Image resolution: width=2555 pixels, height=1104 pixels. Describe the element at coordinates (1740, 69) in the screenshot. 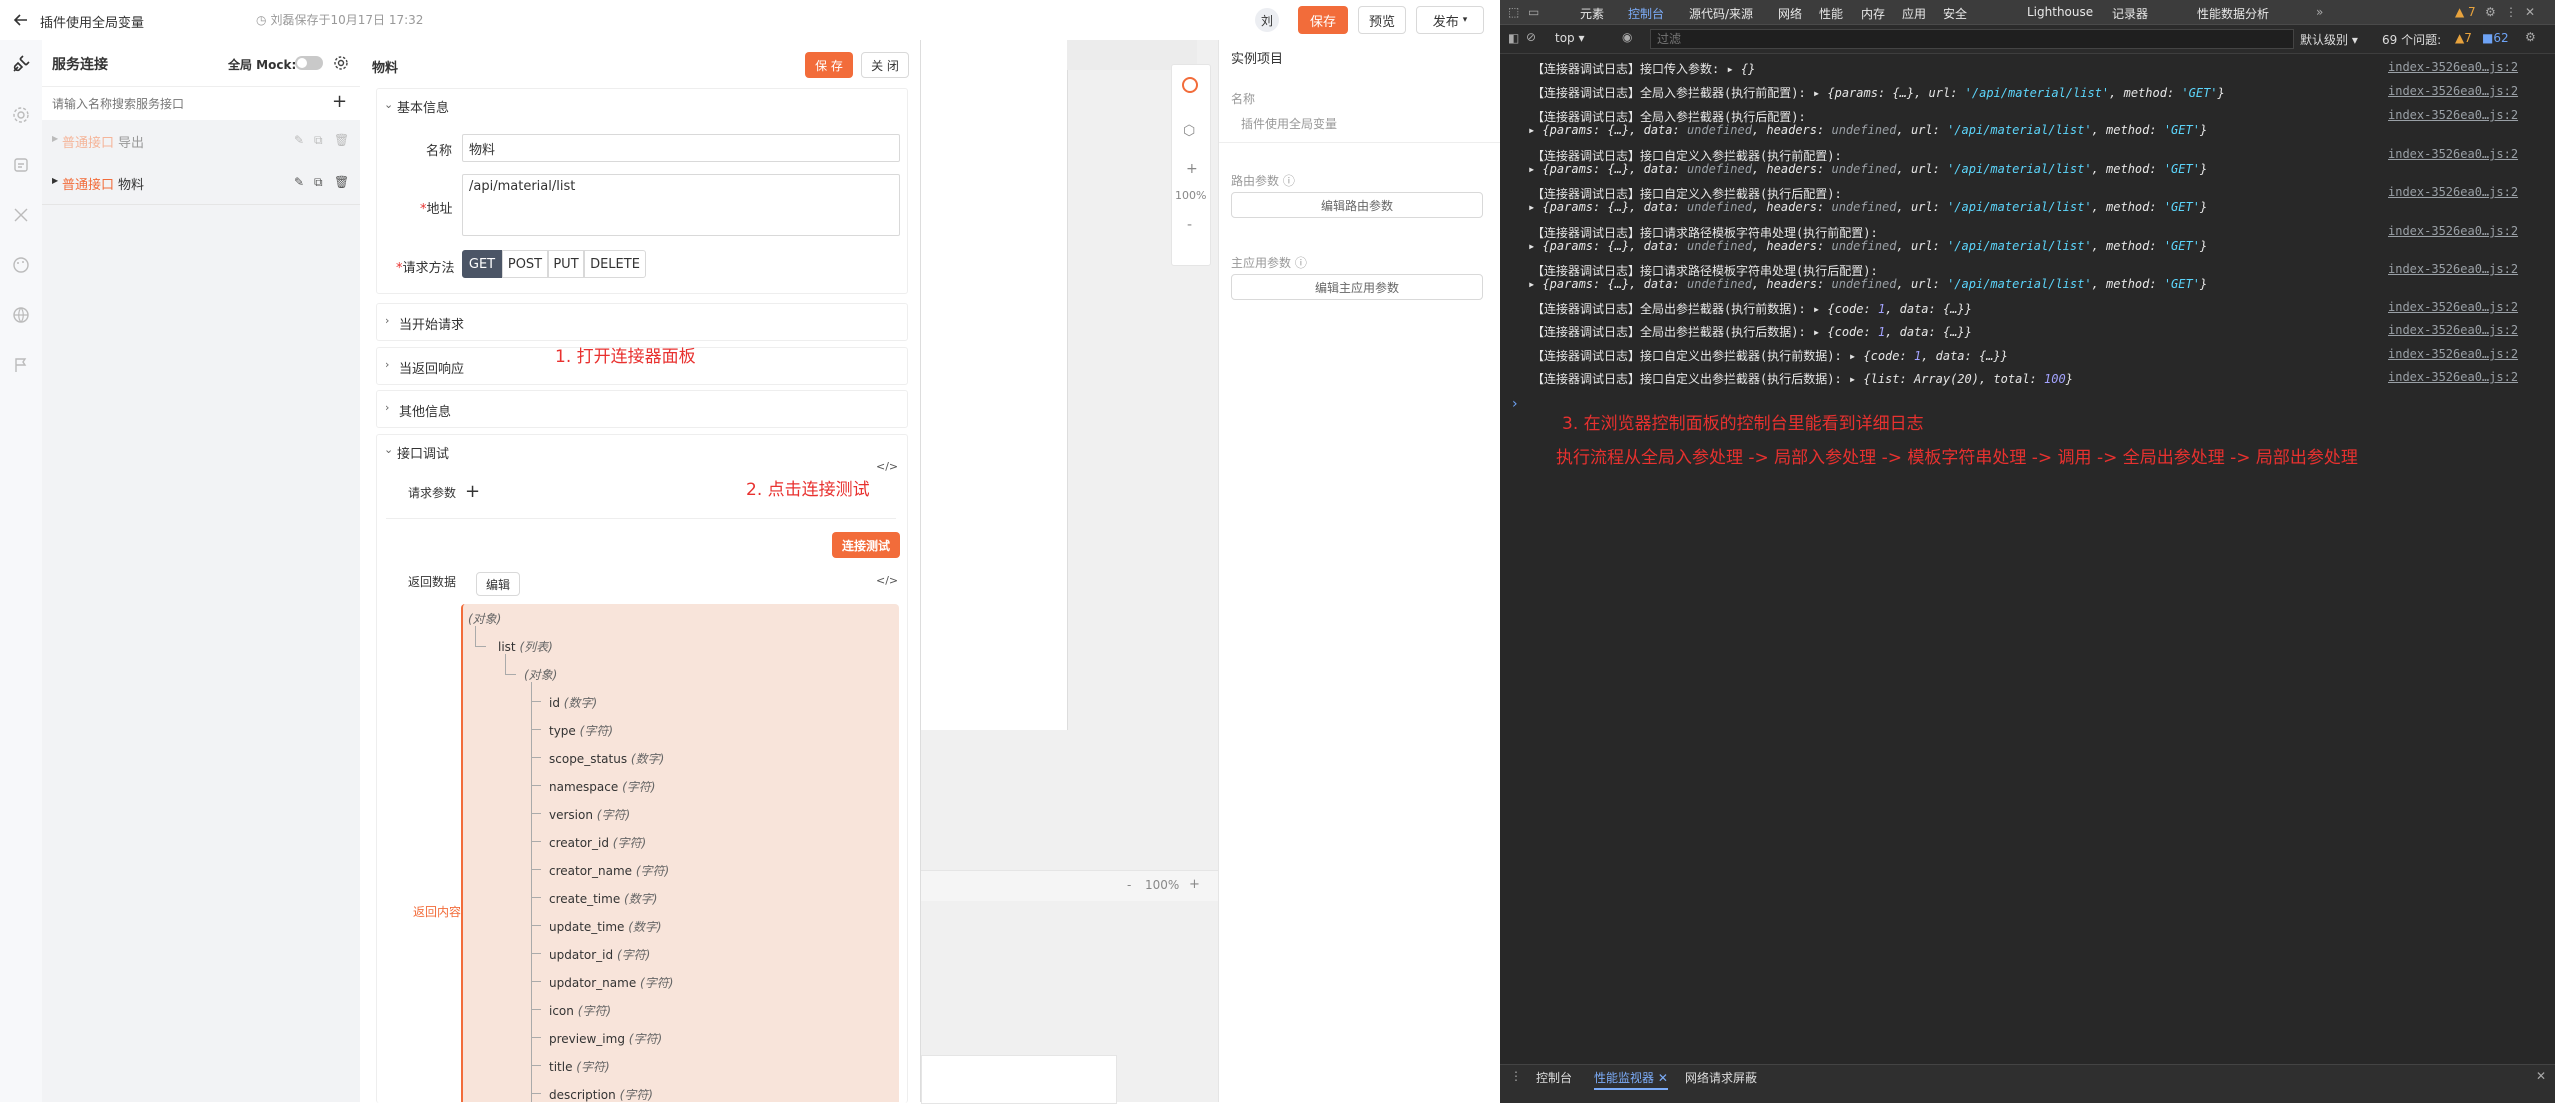

I see `console-log-object: ▸ {}` at that location.